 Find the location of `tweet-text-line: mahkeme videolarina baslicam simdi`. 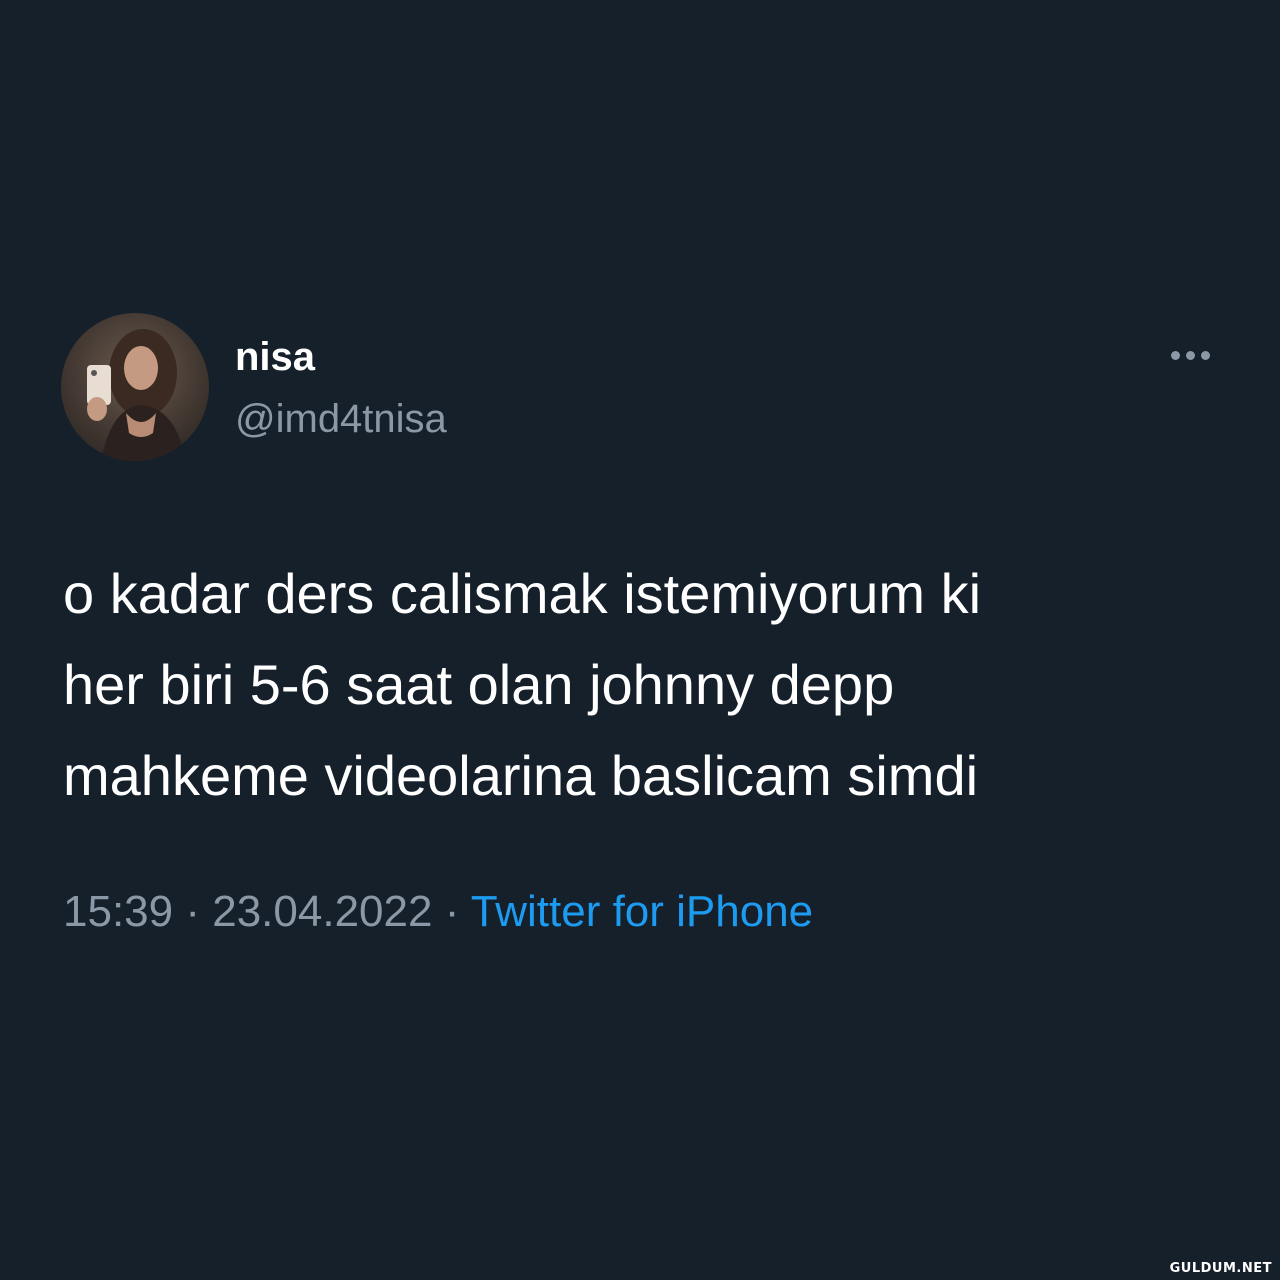

tweet-text-line: mahkeme videolarina baslicam simdi is located at coordinates (521, 775).